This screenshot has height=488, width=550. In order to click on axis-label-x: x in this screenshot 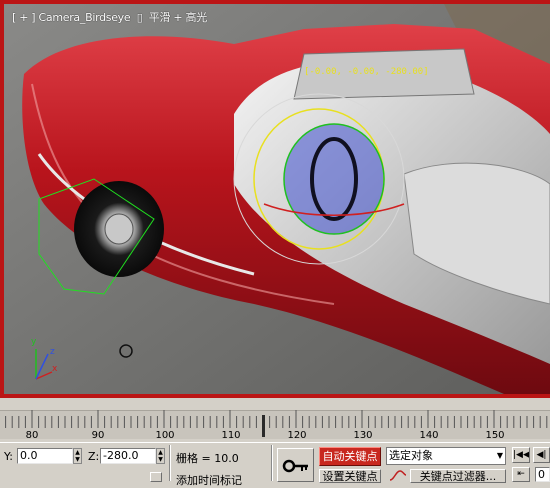, I will do `click(55, 369)`.